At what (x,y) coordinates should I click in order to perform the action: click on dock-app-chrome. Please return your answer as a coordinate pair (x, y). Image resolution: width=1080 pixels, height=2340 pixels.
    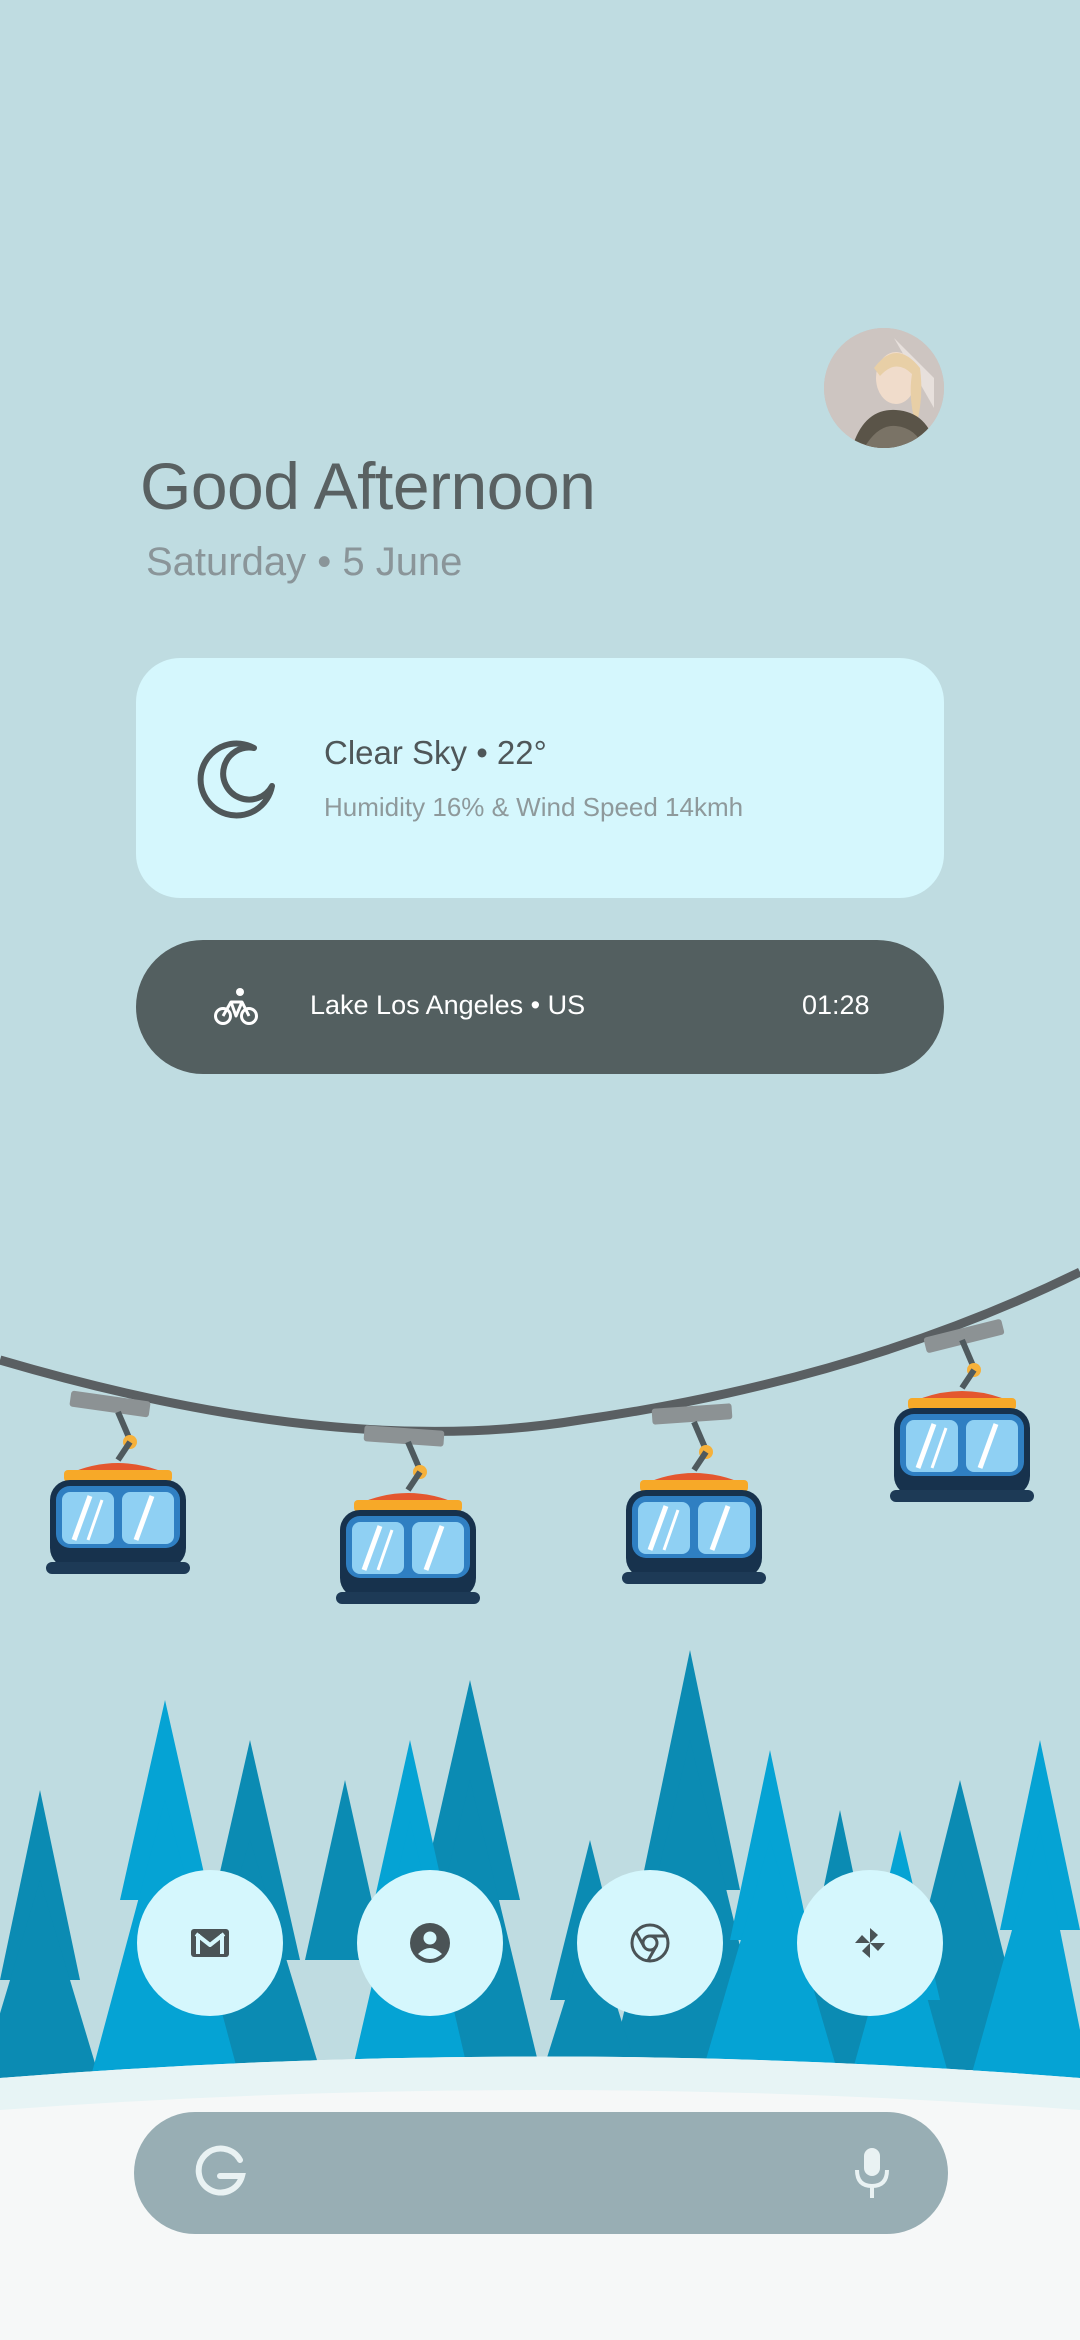
    Looking at the image, I should click on (650, 1943).